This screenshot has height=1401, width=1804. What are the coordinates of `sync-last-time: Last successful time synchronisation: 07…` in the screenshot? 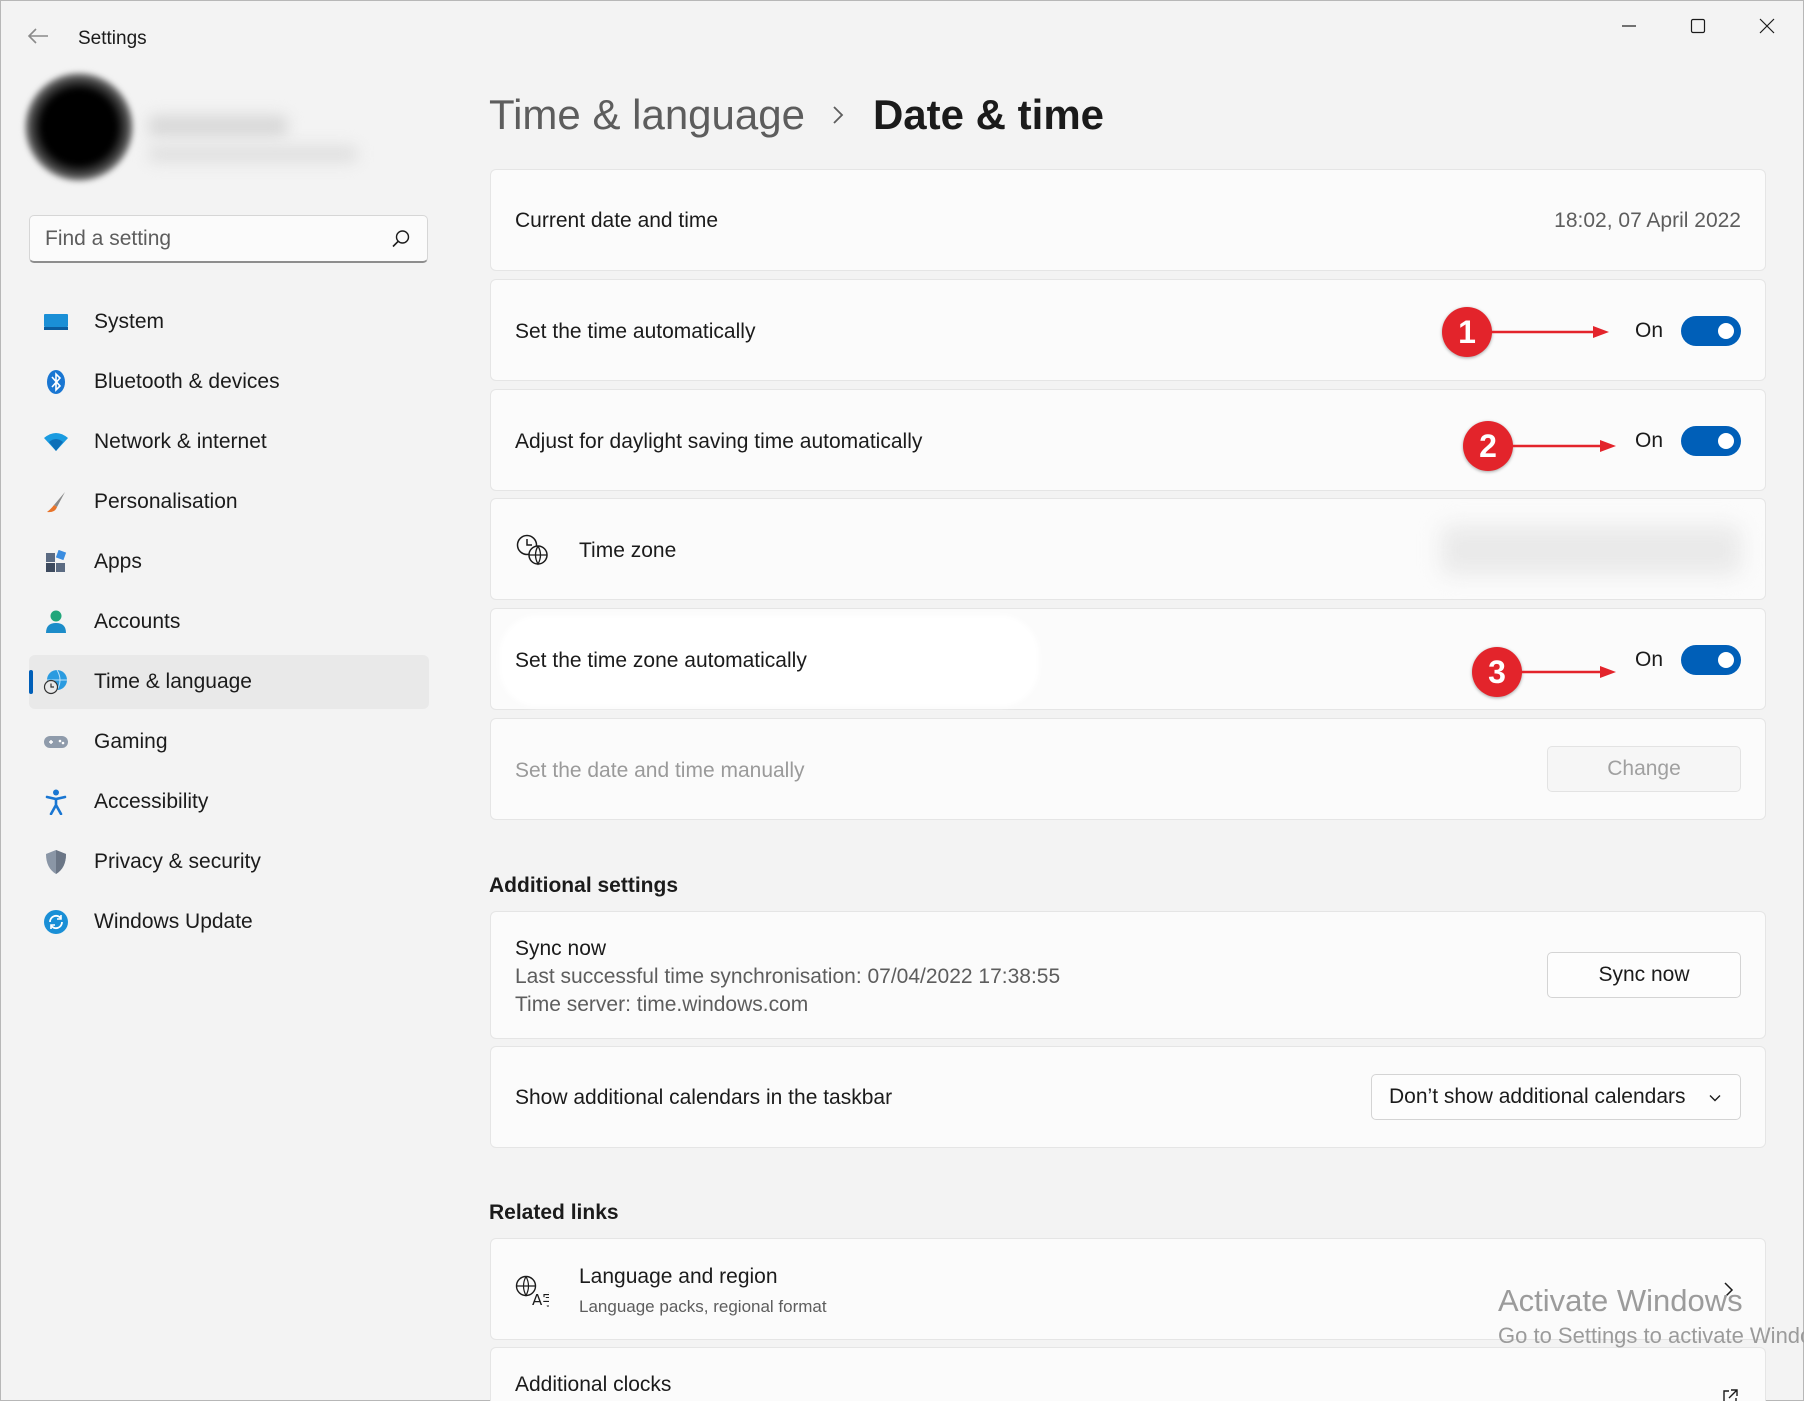 It's located at (788, 976).